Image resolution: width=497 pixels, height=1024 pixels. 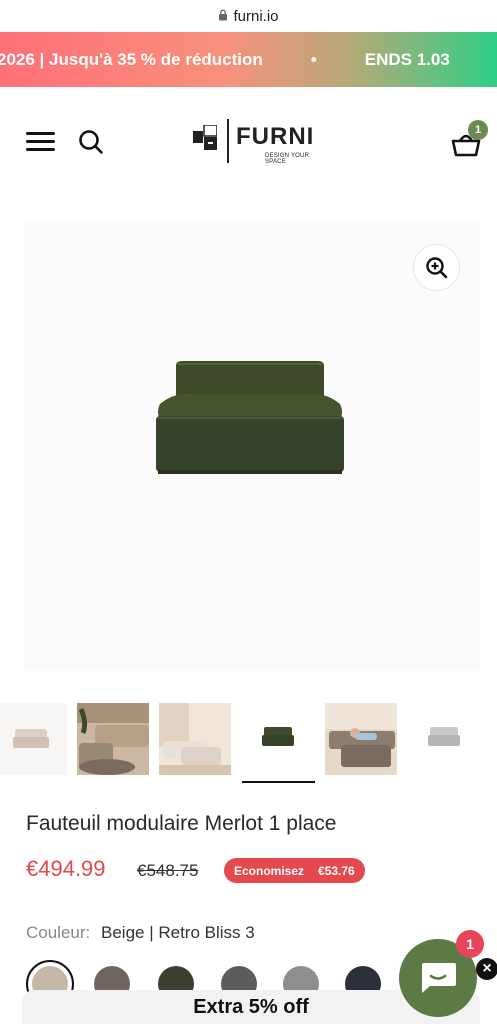 I want to click on logo-mark-icon, so click(x=205, y=137).